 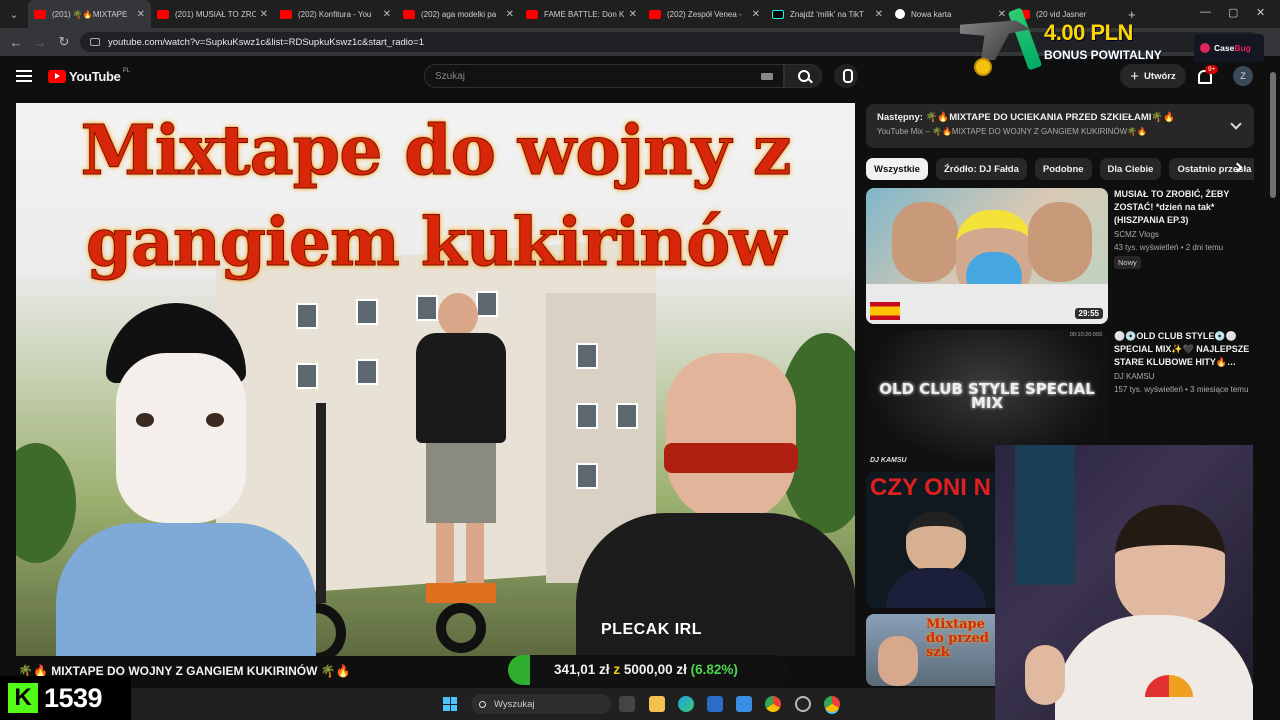 What do you see at coordinates (744, 704) in the screenshot?
I see `mail-icon` at bounding box center [744, 704].